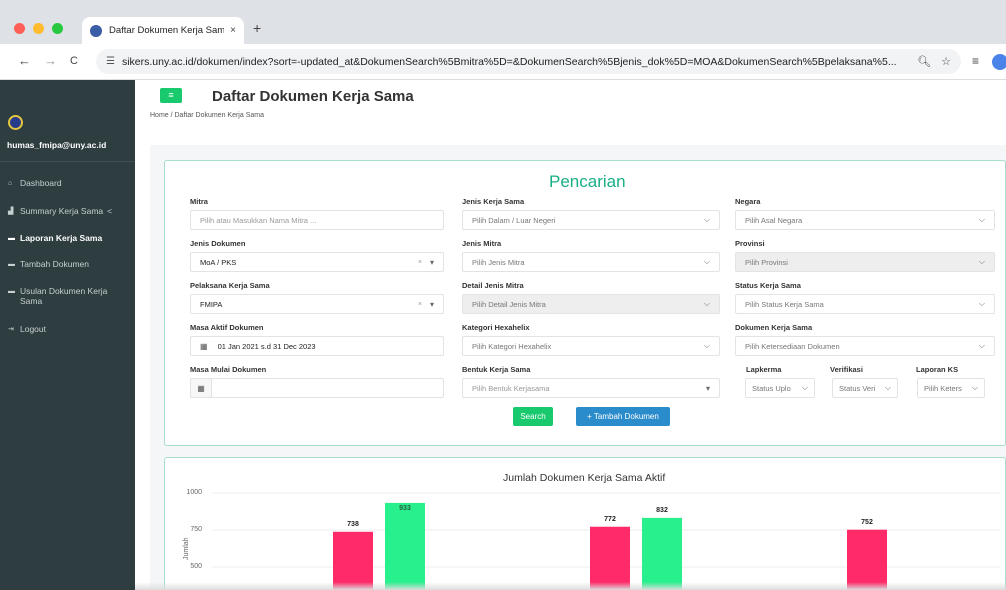 The height and width of the screenshot is (590, 1006). What do you see at coordinates (662, 510) in the screenshot?
I see `chart-data-label: 832` at bounding box center [662, 510].